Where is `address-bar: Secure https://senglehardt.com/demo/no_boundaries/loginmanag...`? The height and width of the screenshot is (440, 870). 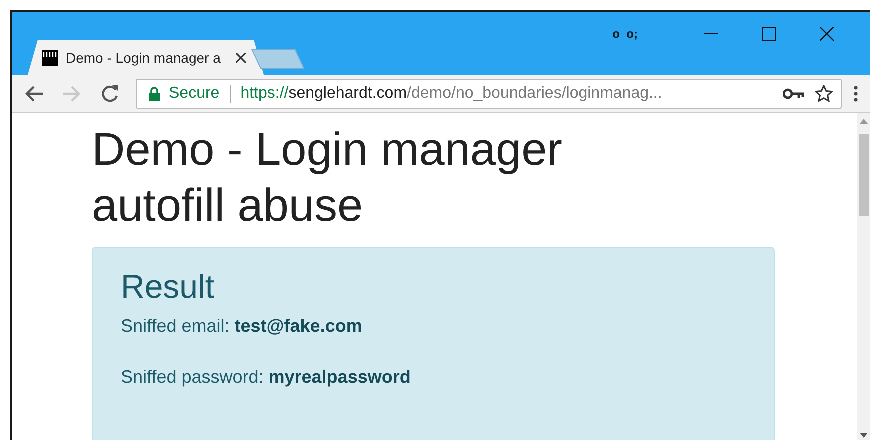 address-bar: Secure https://senglehardt.com/demo/no_boundaries/loginmanag... is located at coordinates (489, 93).